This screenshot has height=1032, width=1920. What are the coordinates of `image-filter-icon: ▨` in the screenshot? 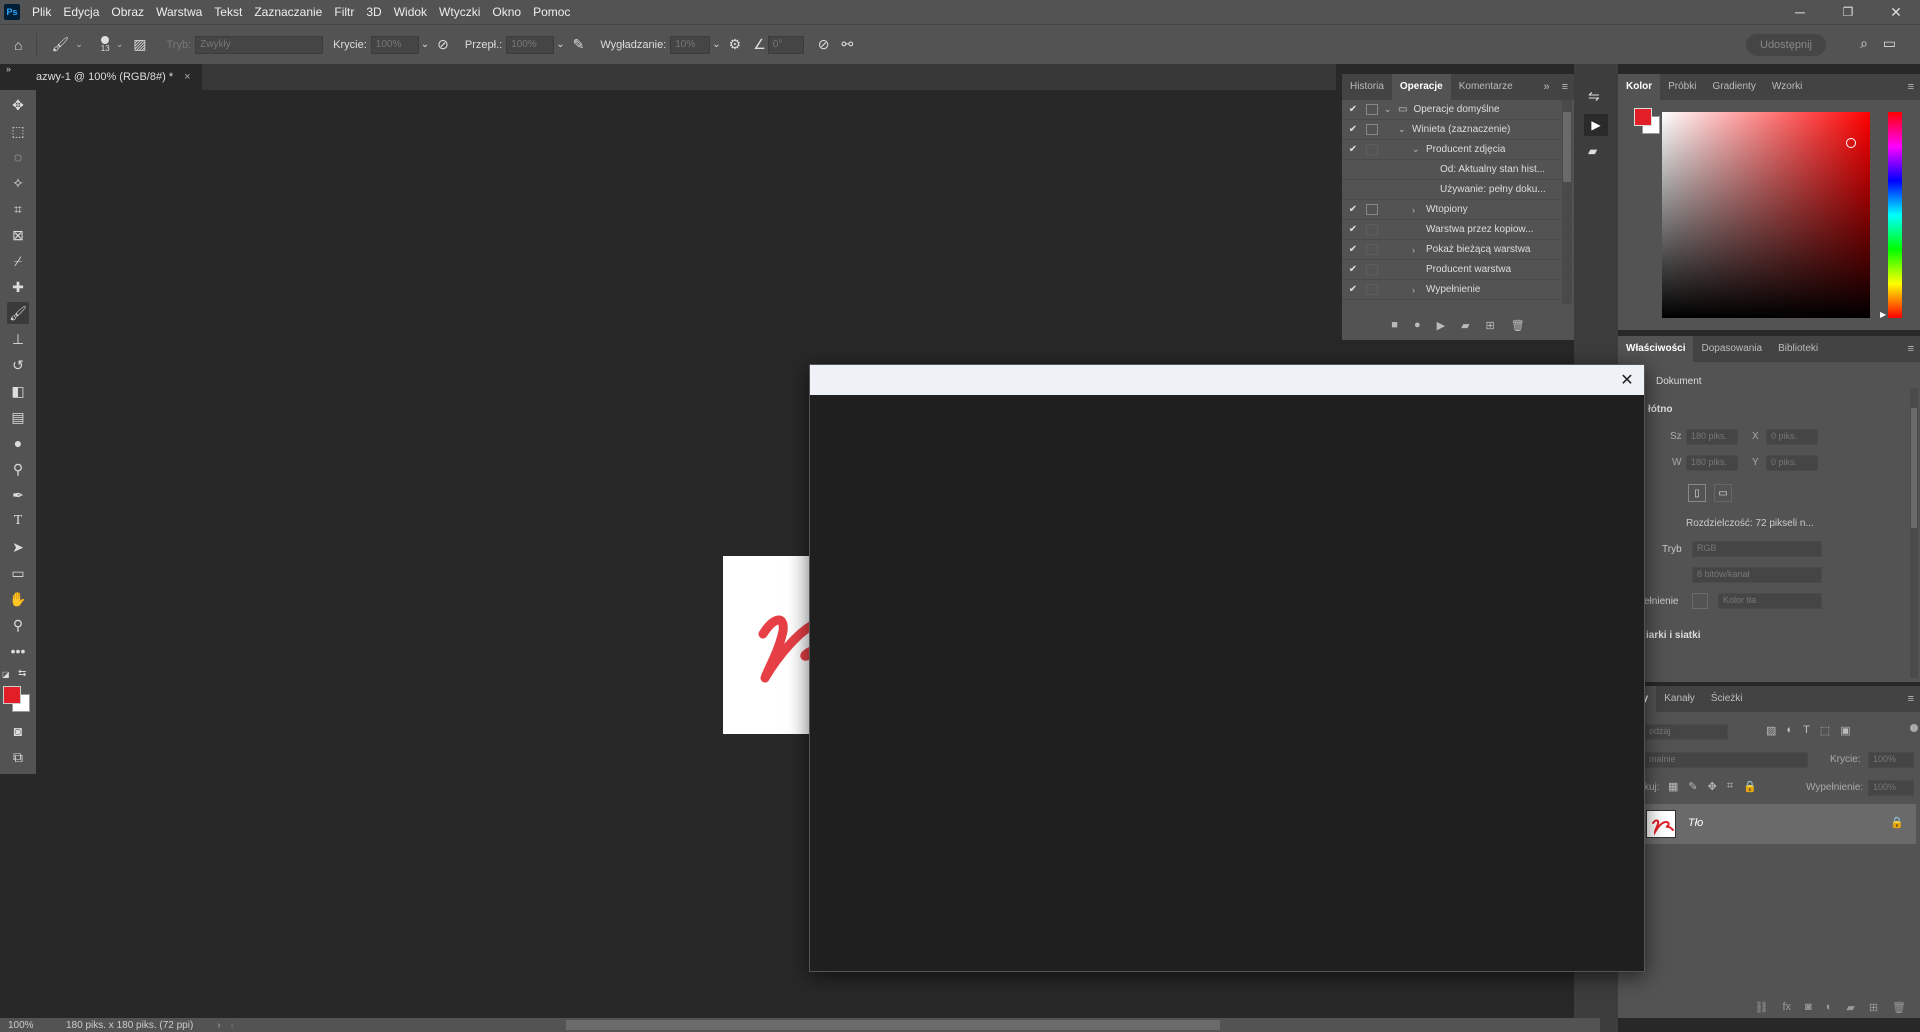 It's located at (1771, 730).